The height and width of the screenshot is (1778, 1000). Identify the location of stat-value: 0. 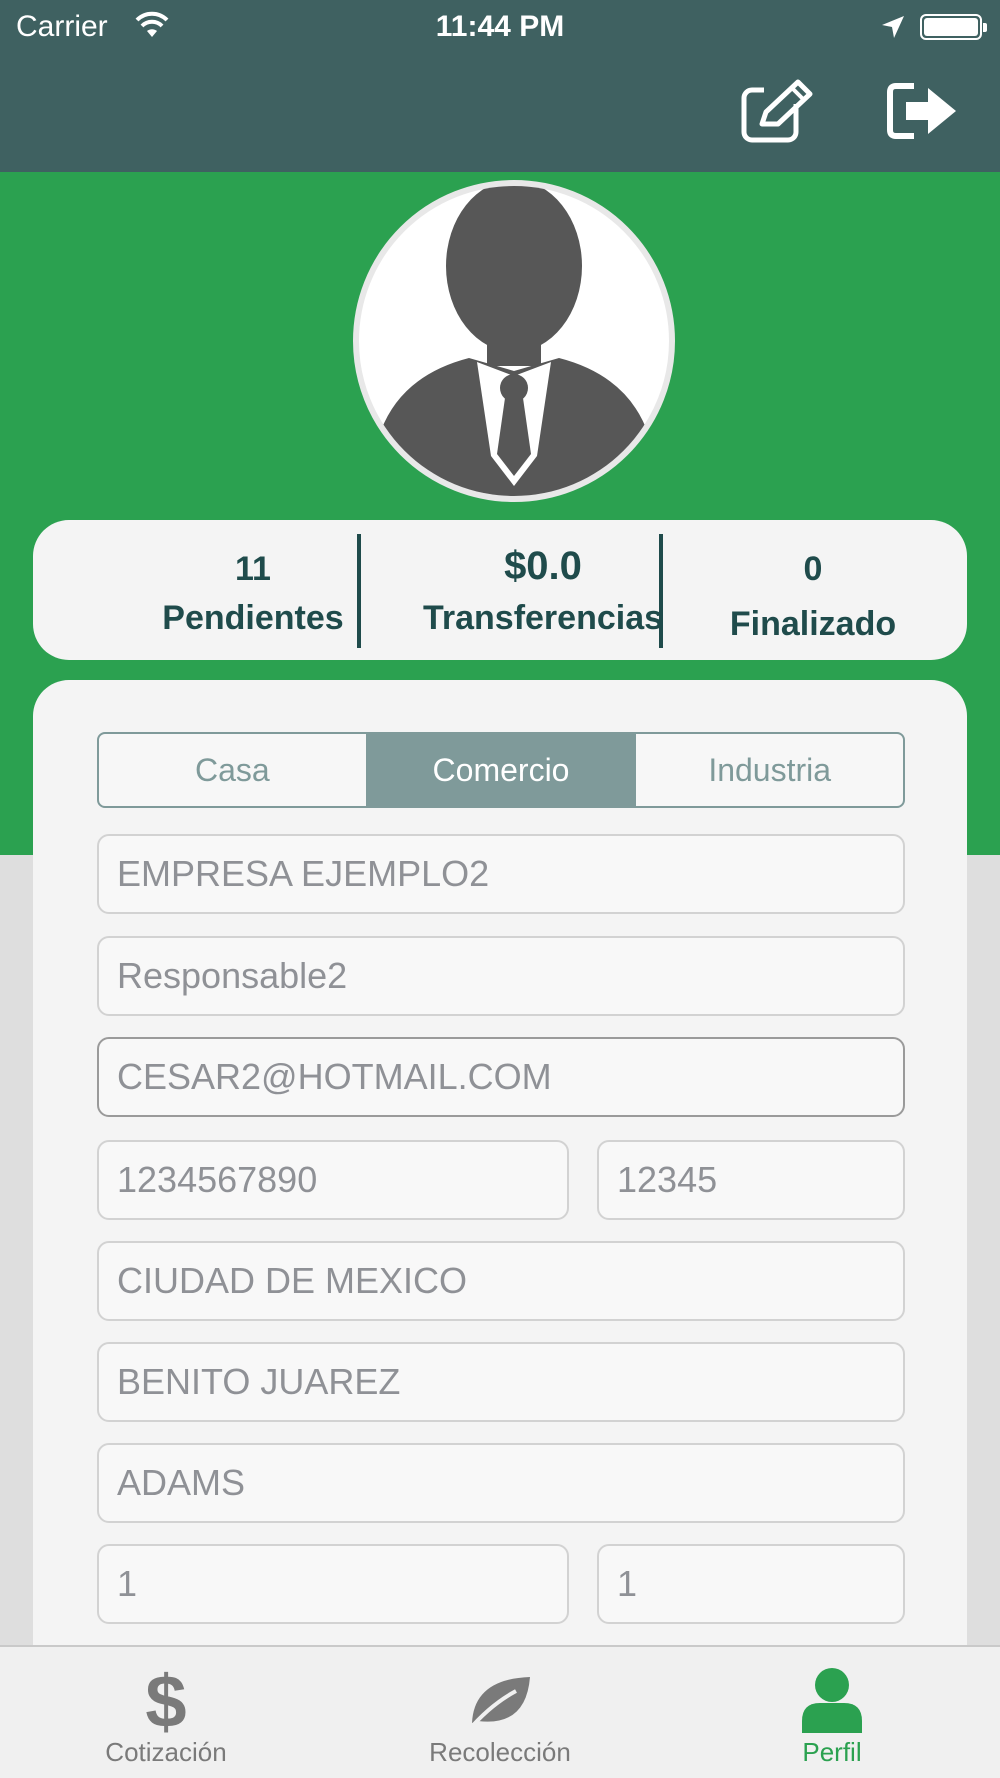
(813, 569).